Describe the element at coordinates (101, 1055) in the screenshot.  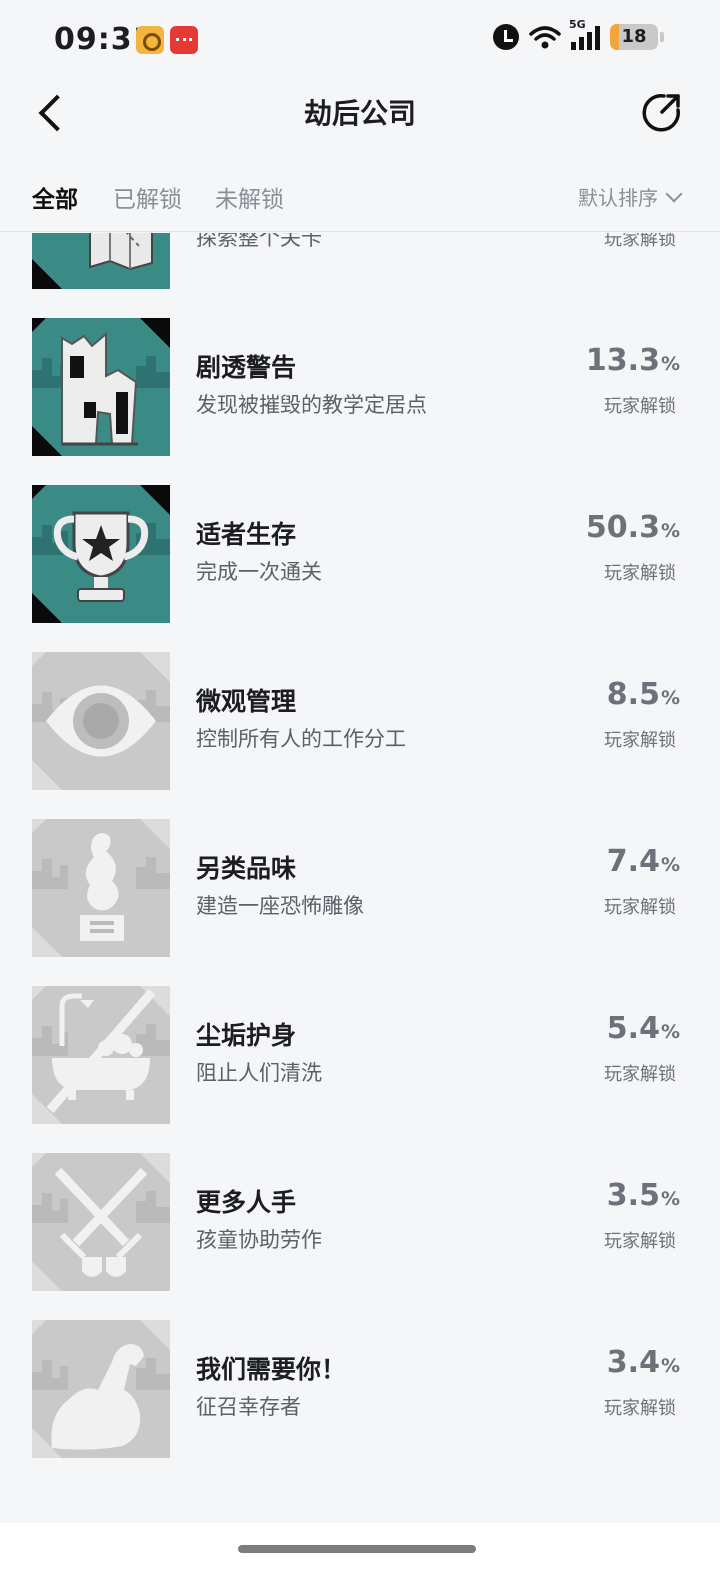
I see `no-bathtub-icon` at that location.